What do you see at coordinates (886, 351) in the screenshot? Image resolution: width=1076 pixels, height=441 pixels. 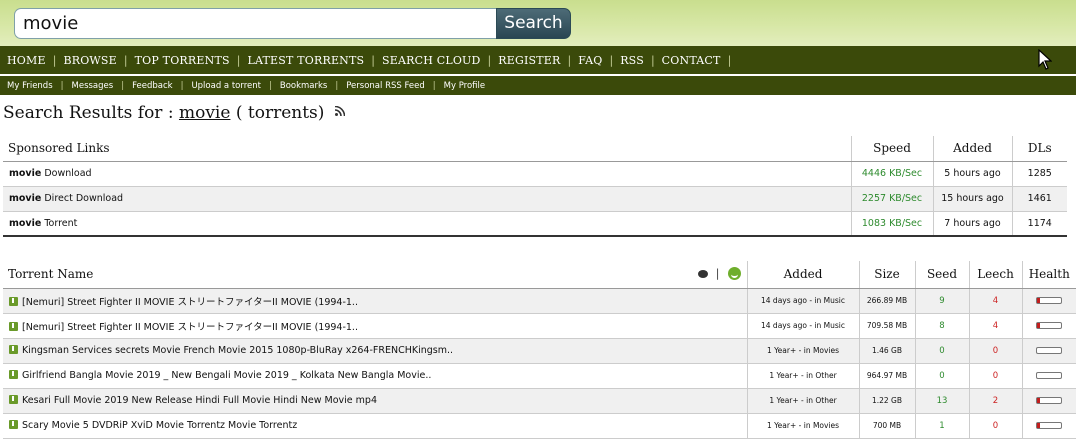 I see `size-value: 1.46 GB` at bounding box center [886, 351].